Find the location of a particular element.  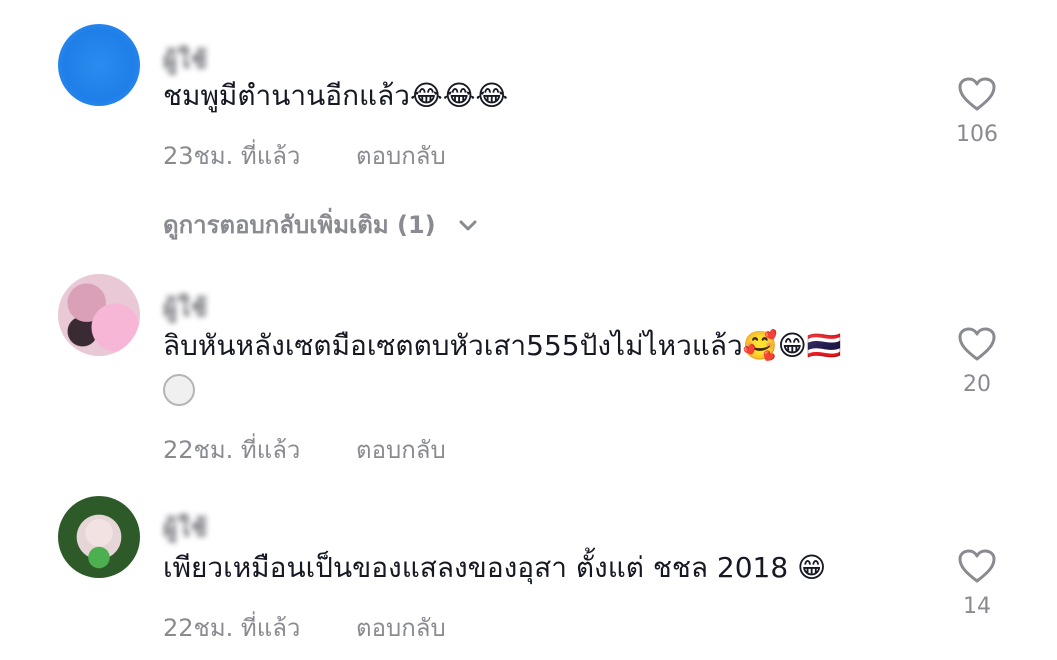

like-button: 14 is located at coordinates (977, 583).